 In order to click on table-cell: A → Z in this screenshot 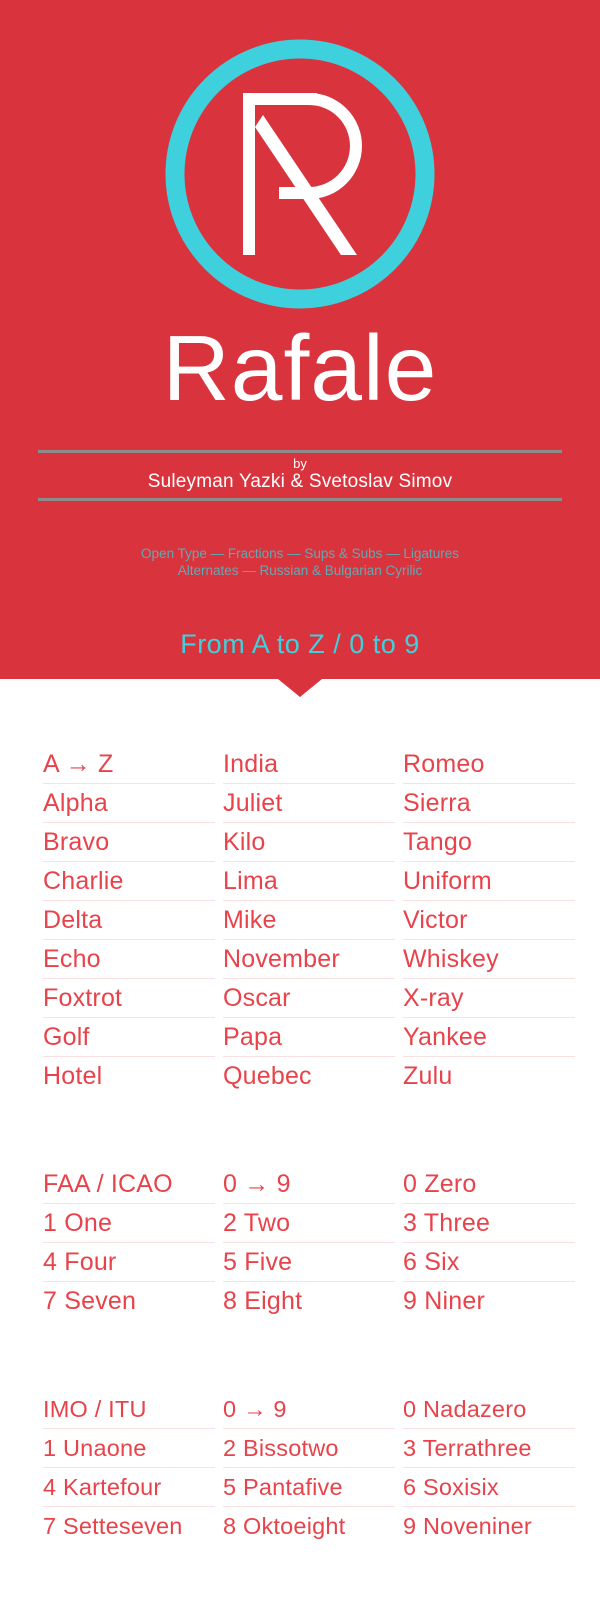, I will do `click(129, 764)`.